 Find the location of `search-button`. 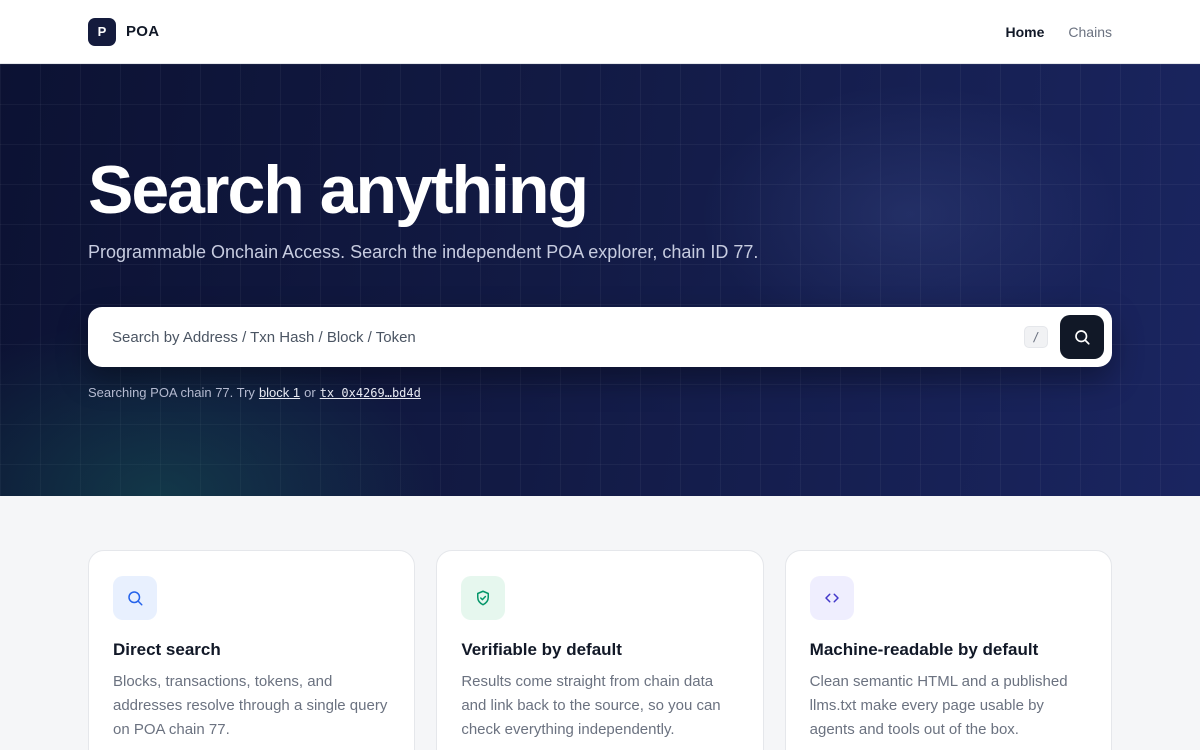

search-button is located at coordinates (1082, 337).